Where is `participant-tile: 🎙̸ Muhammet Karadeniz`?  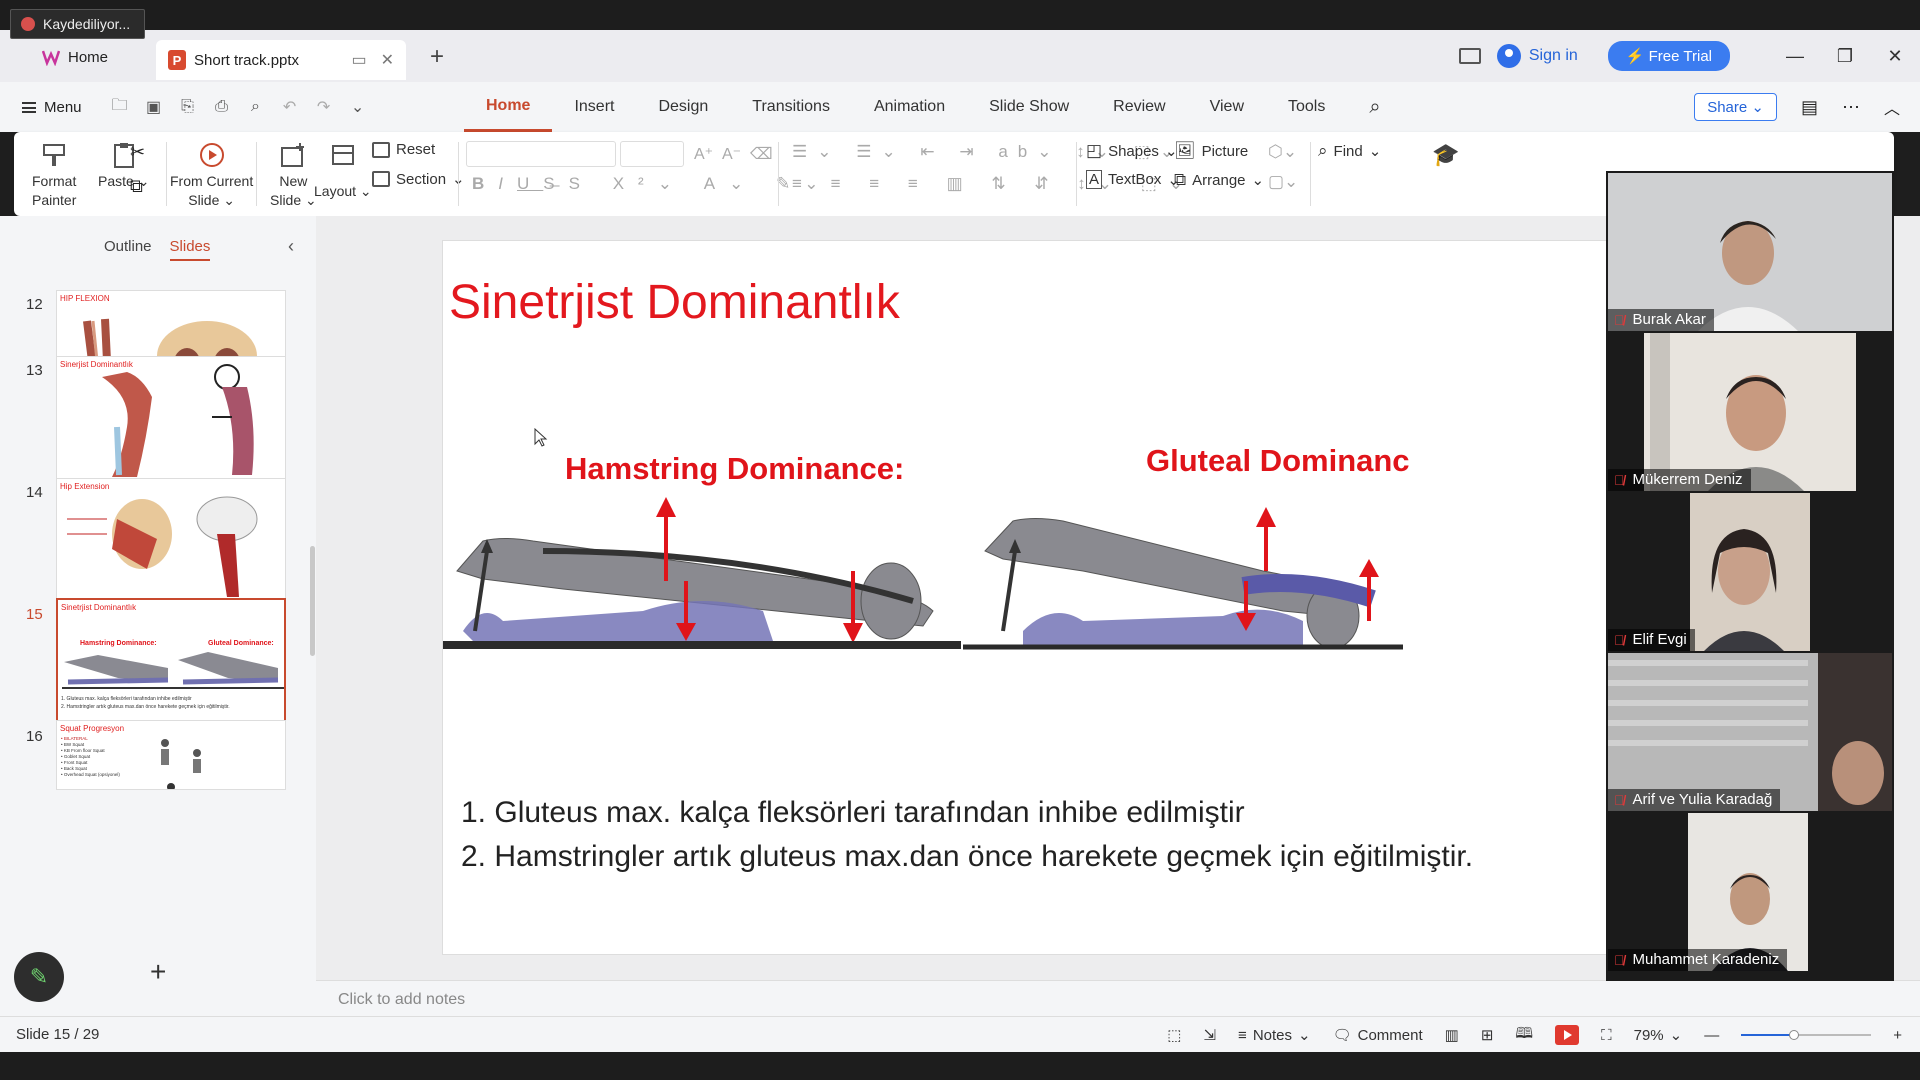 participant-tile: 🎙̸ Muhammet Karadeniz is located at coordinates (1750, 892).